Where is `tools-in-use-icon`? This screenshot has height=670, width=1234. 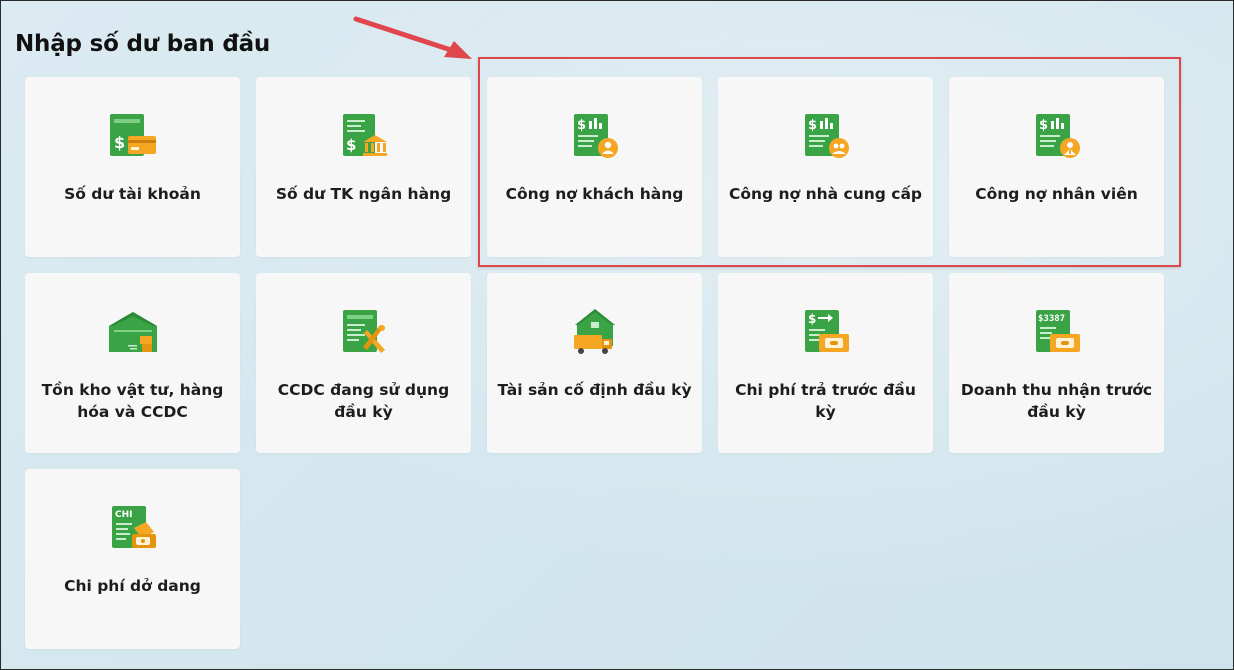
tools-in-use-icon is located at coordinates (363, 331).